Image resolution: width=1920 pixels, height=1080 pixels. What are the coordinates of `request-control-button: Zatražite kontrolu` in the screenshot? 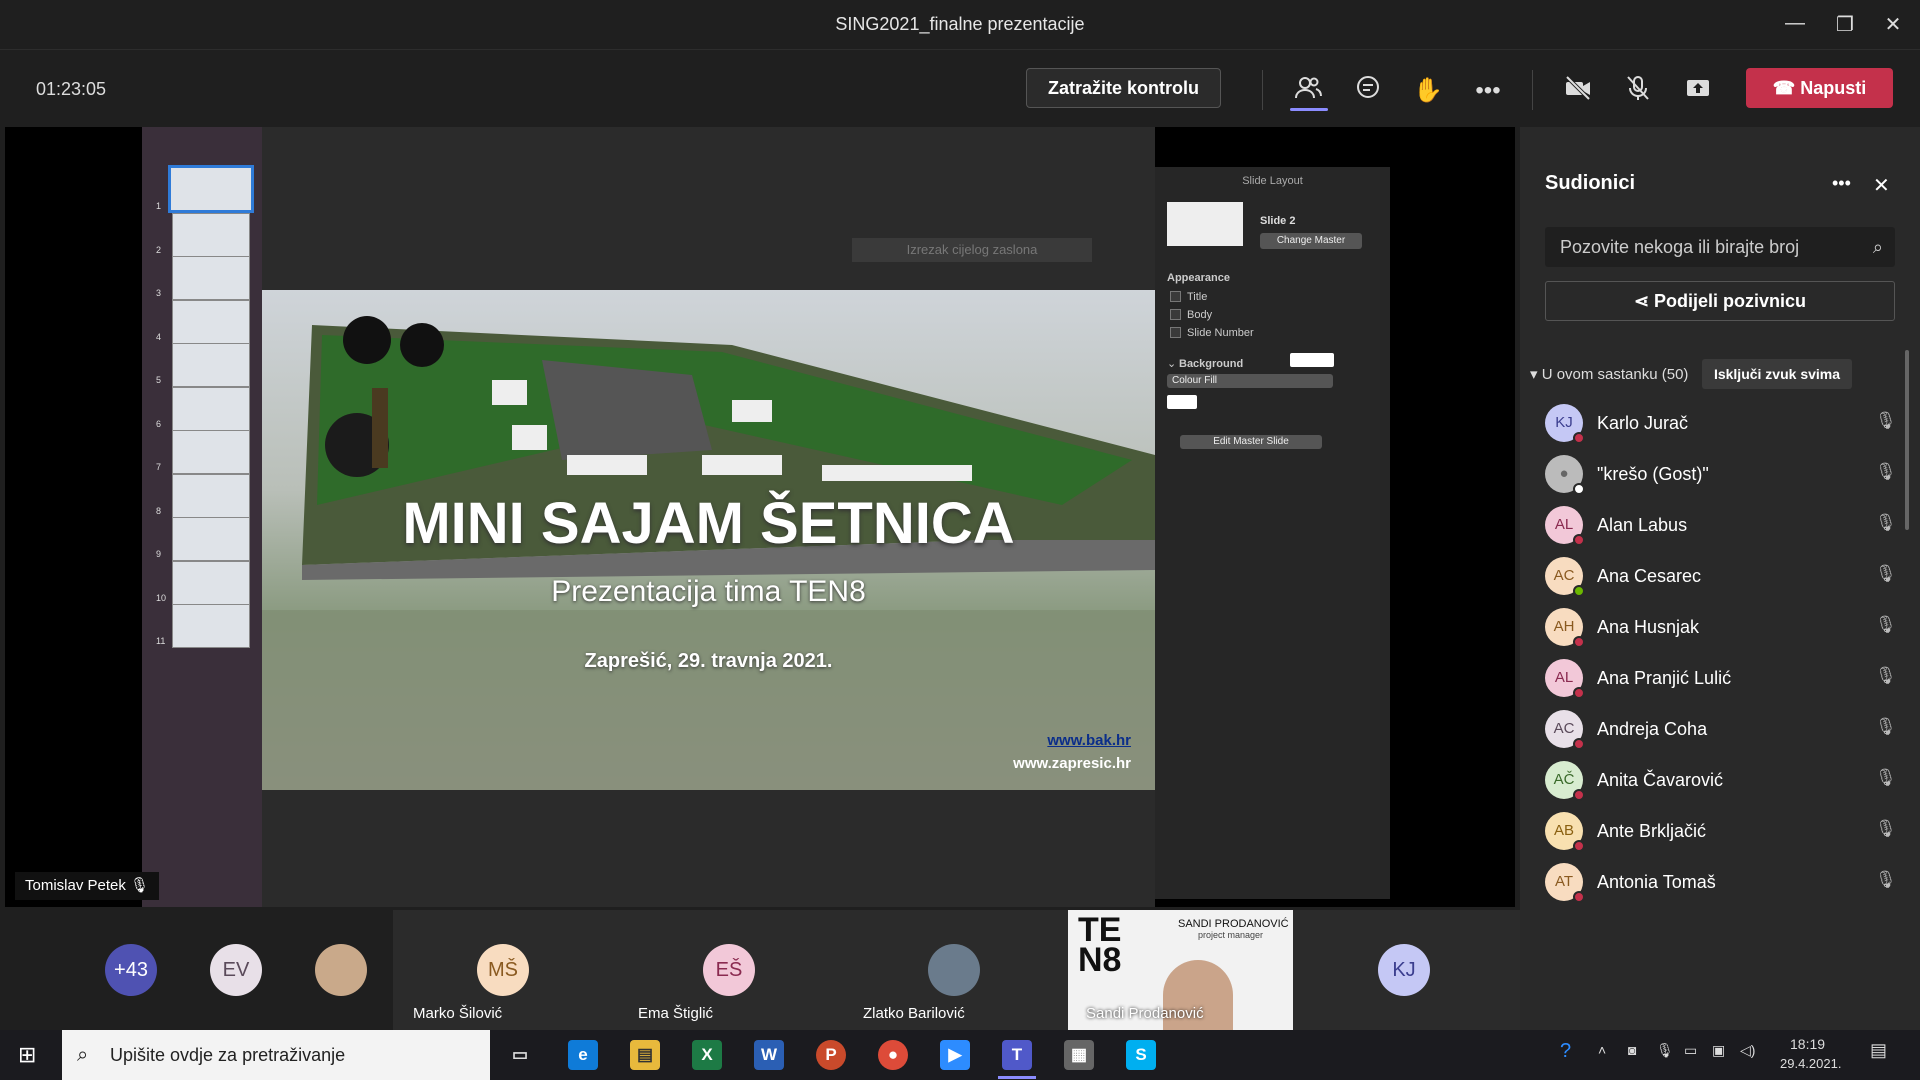 It's located at (1123, 88).